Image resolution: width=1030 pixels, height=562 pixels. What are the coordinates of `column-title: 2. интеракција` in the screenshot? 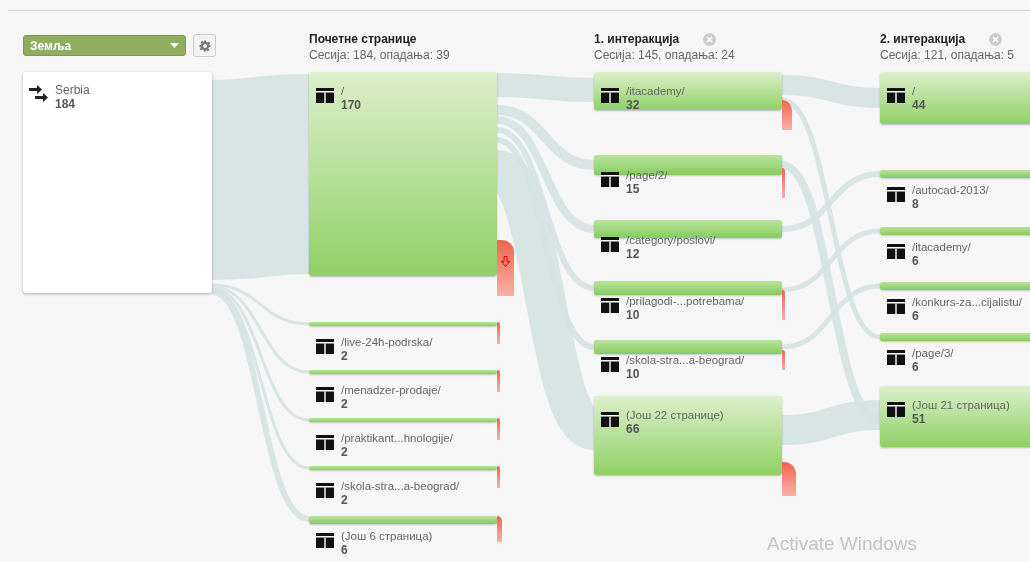 It's located at (923, 39).